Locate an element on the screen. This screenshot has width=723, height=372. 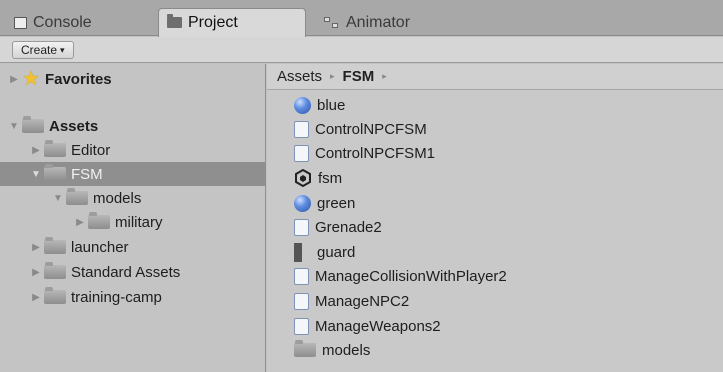
breadcrumb-assets: Assets is located at coordinates (299, 76).